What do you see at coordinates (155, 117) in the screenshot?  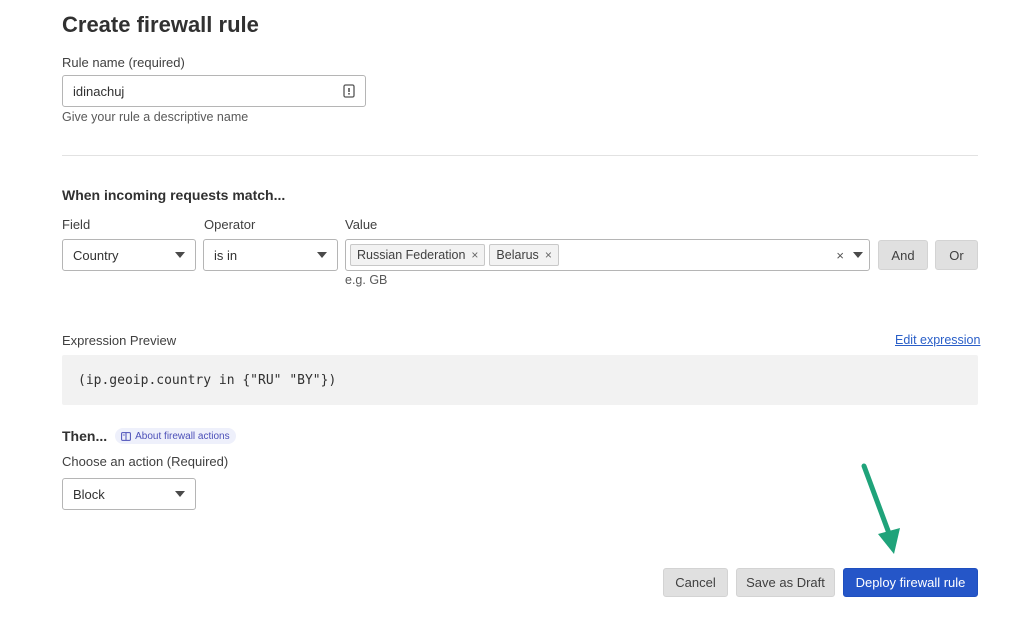 I see `rule-name-help: Give your rule a descriptive name` at bounding box center [155, 117].